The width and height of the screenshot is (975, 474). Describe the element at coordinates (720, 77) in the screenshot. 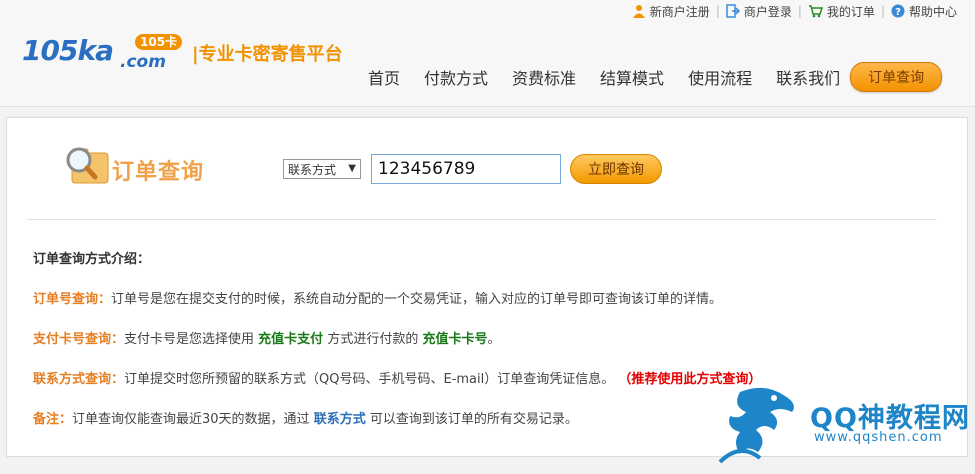

I see `nav-process: 使用流程` at that location.